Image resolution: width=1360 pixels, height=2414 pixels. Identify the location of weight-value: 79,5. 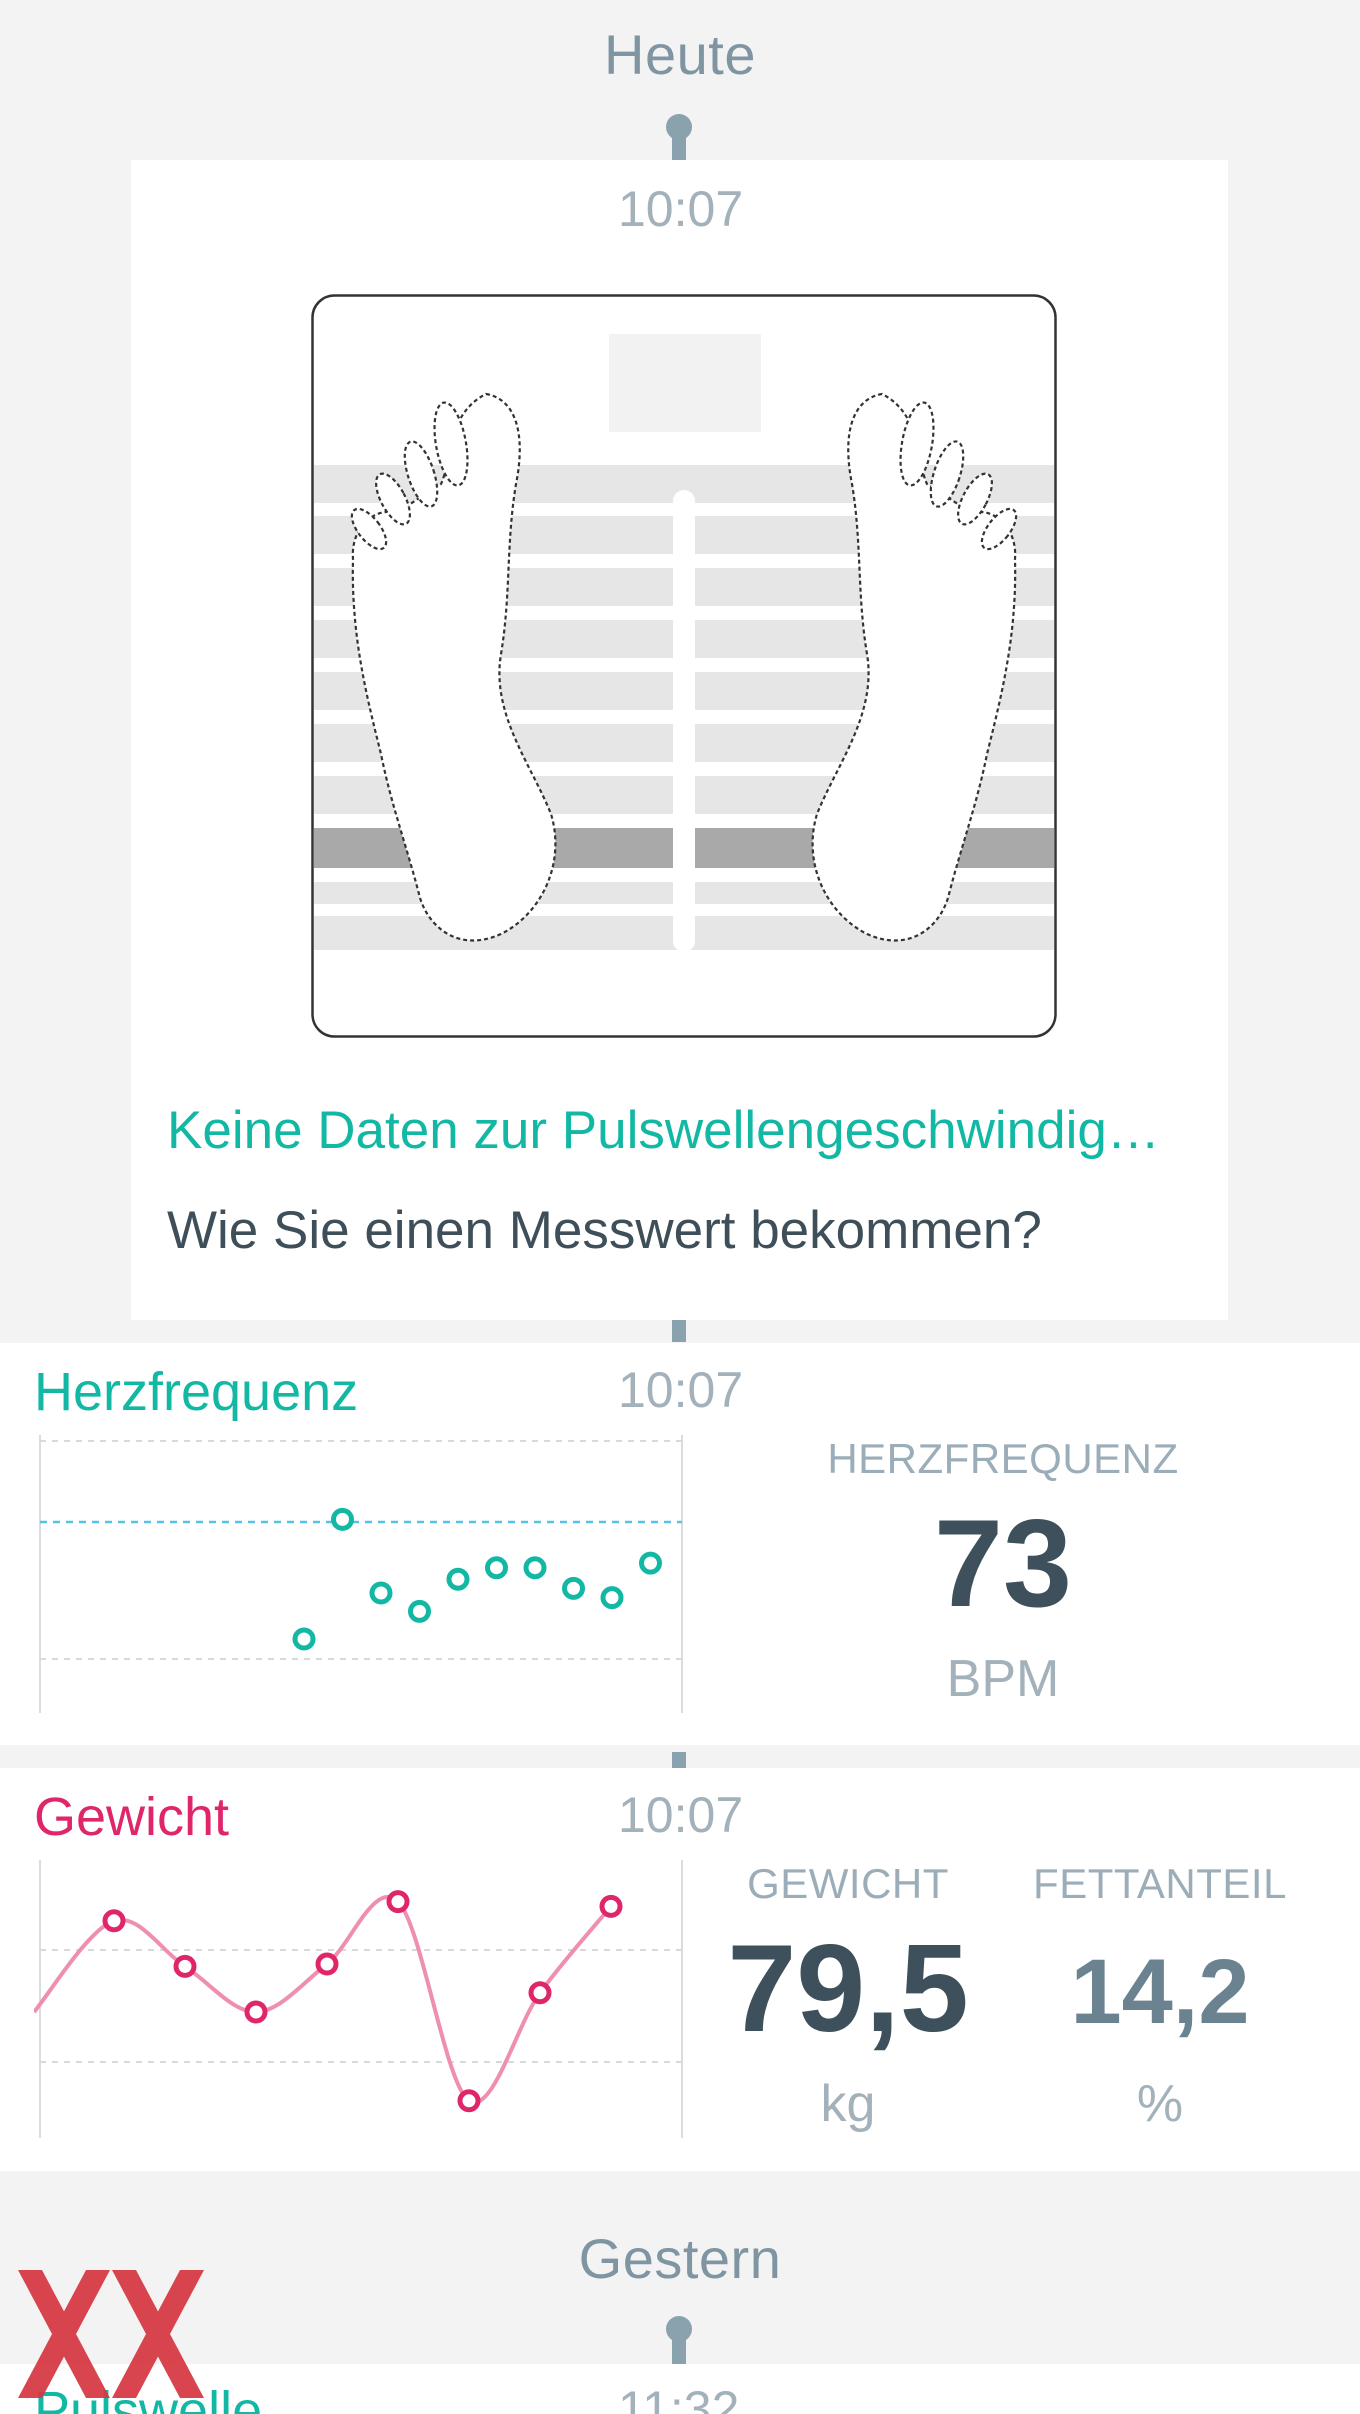
(848, 1989).